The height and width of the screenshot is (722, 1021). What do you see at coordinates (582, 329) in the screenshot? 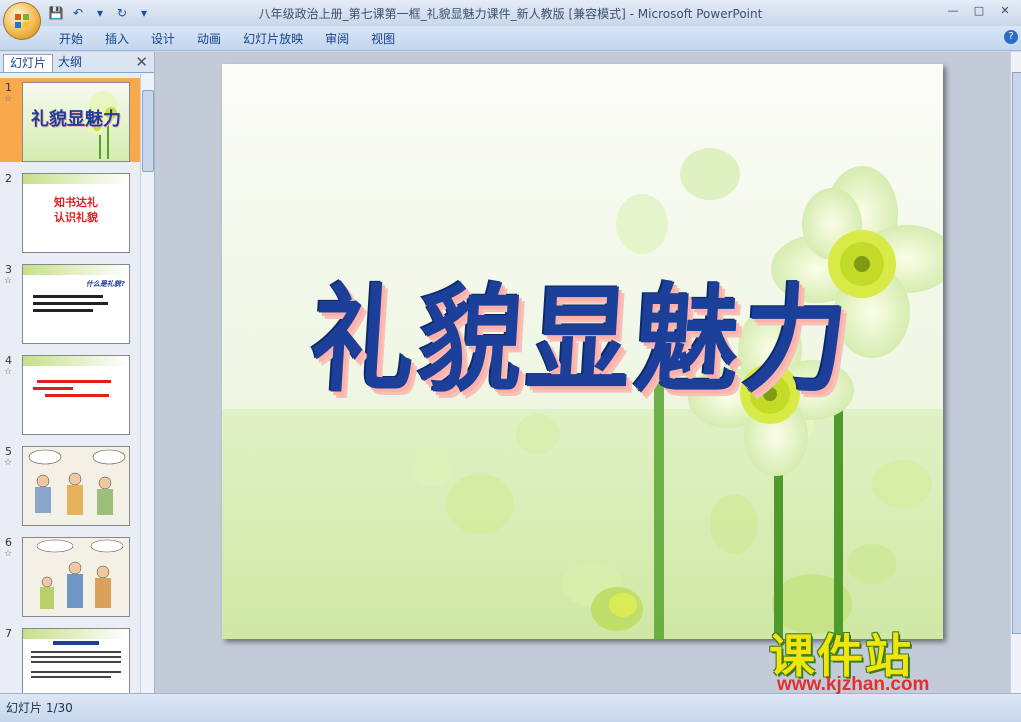
I see `slide-title: 礼貌显魅力` at bounding box center [582, 329].